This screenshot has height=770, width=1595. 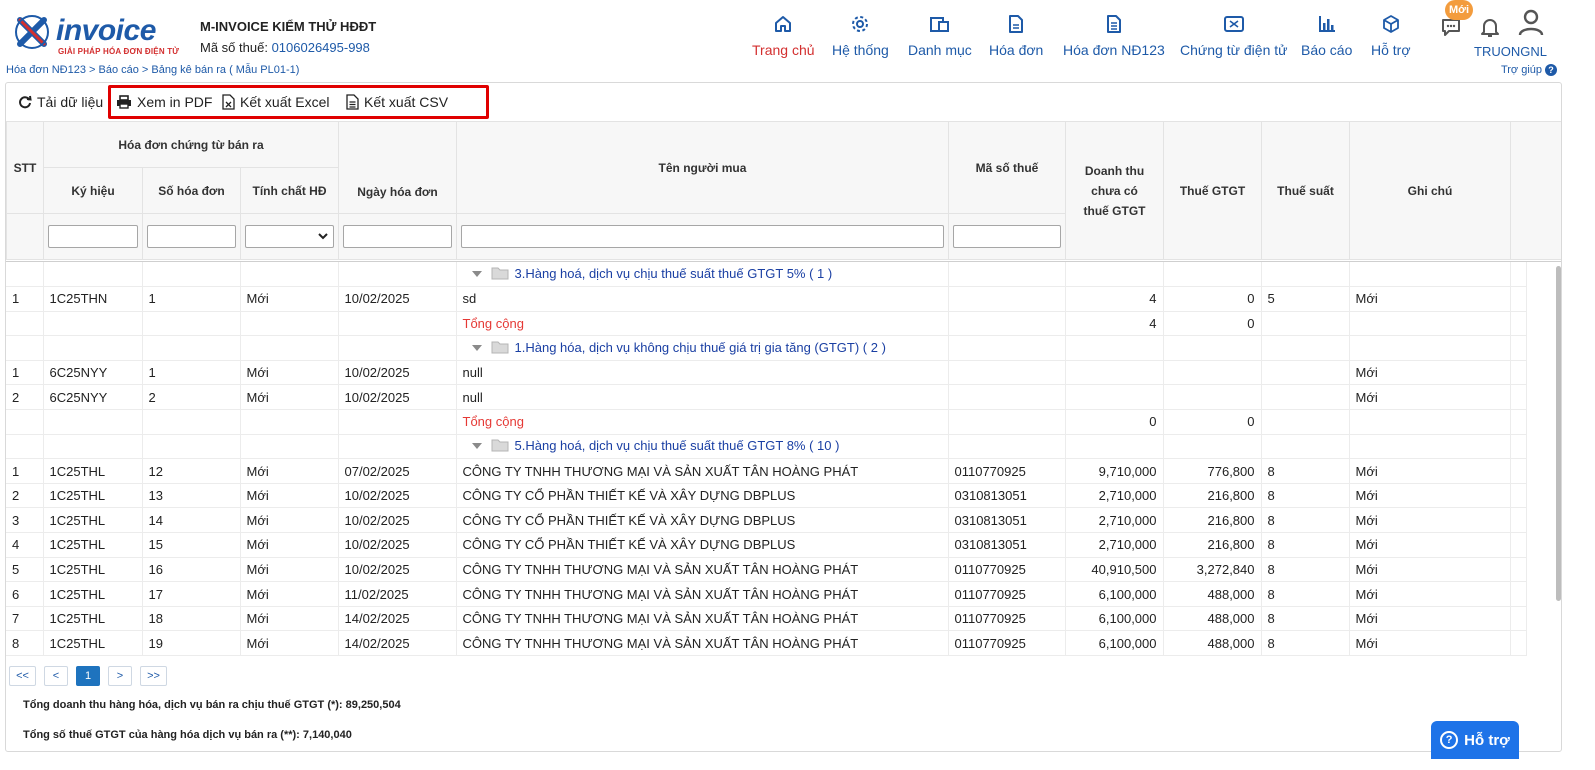 I want to click on total-row: Tổng cộng 0 0, so click(x=766, y=422).